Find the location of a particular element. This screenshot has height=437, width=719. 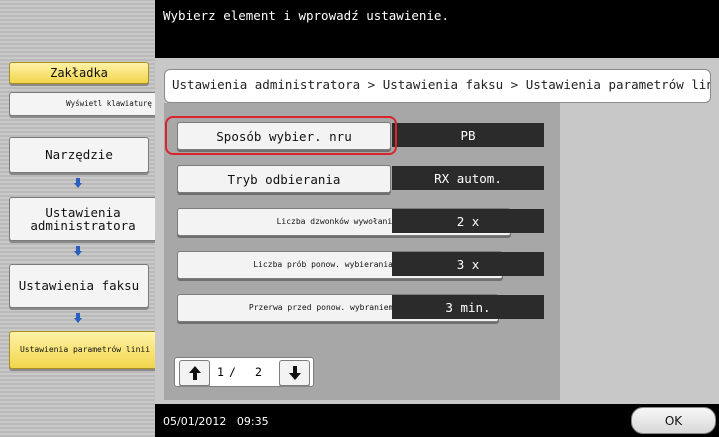

arrow-down-icon is located at coordinates (294, 373).